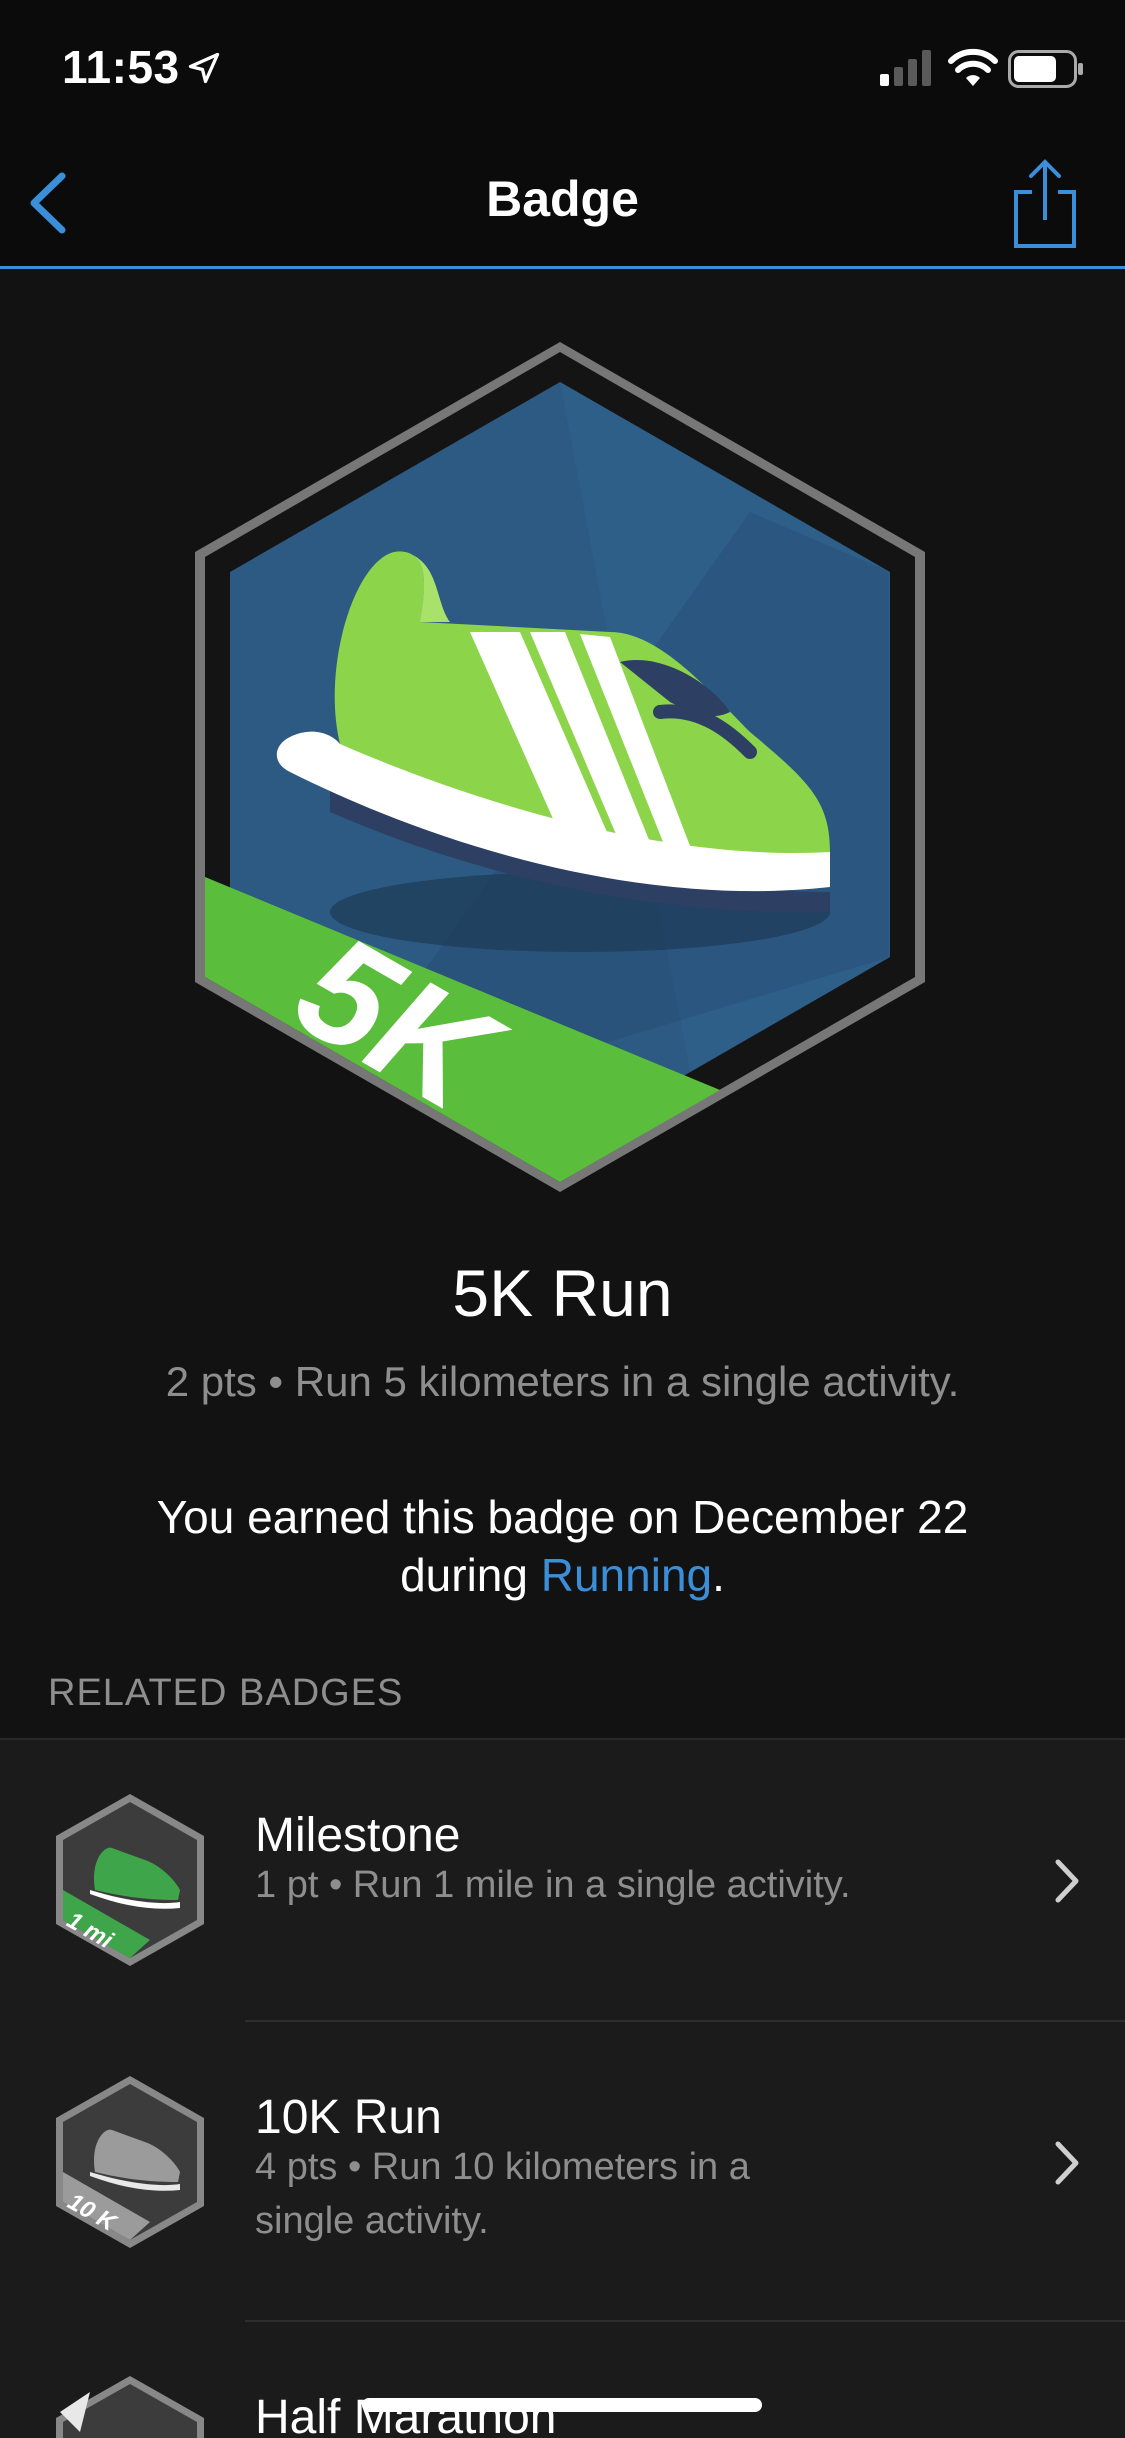 The height and width of the screenshot is (2438, 1125). What do you see at coordinates (1045, 204) in the screenshot?
I see `share-icon` at bounding box center [1045, 204].